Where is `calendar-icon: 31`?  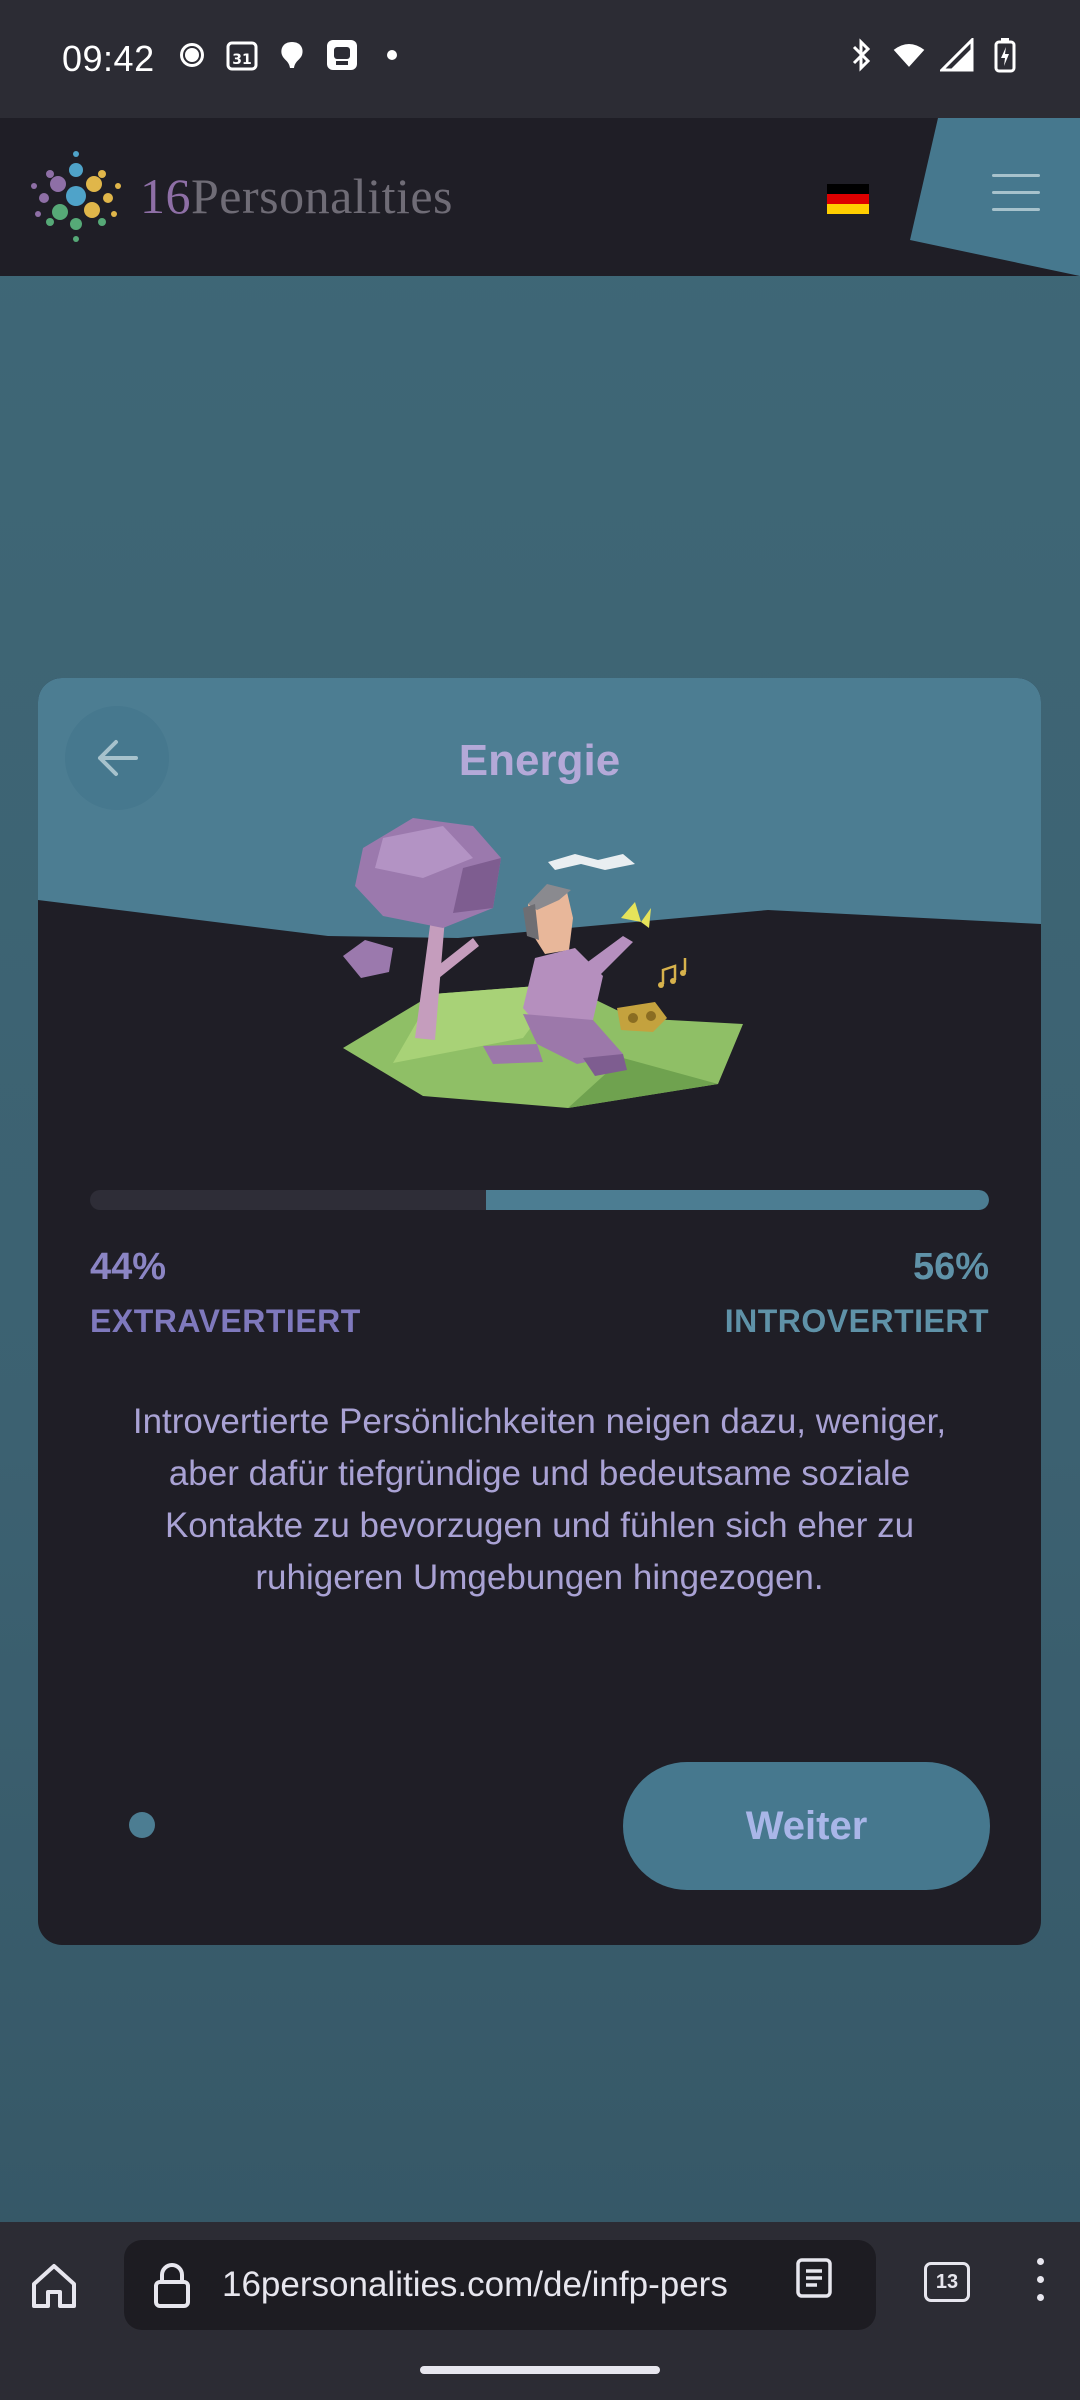
calendar-icon: 31 is located at coordinates (242, 55).